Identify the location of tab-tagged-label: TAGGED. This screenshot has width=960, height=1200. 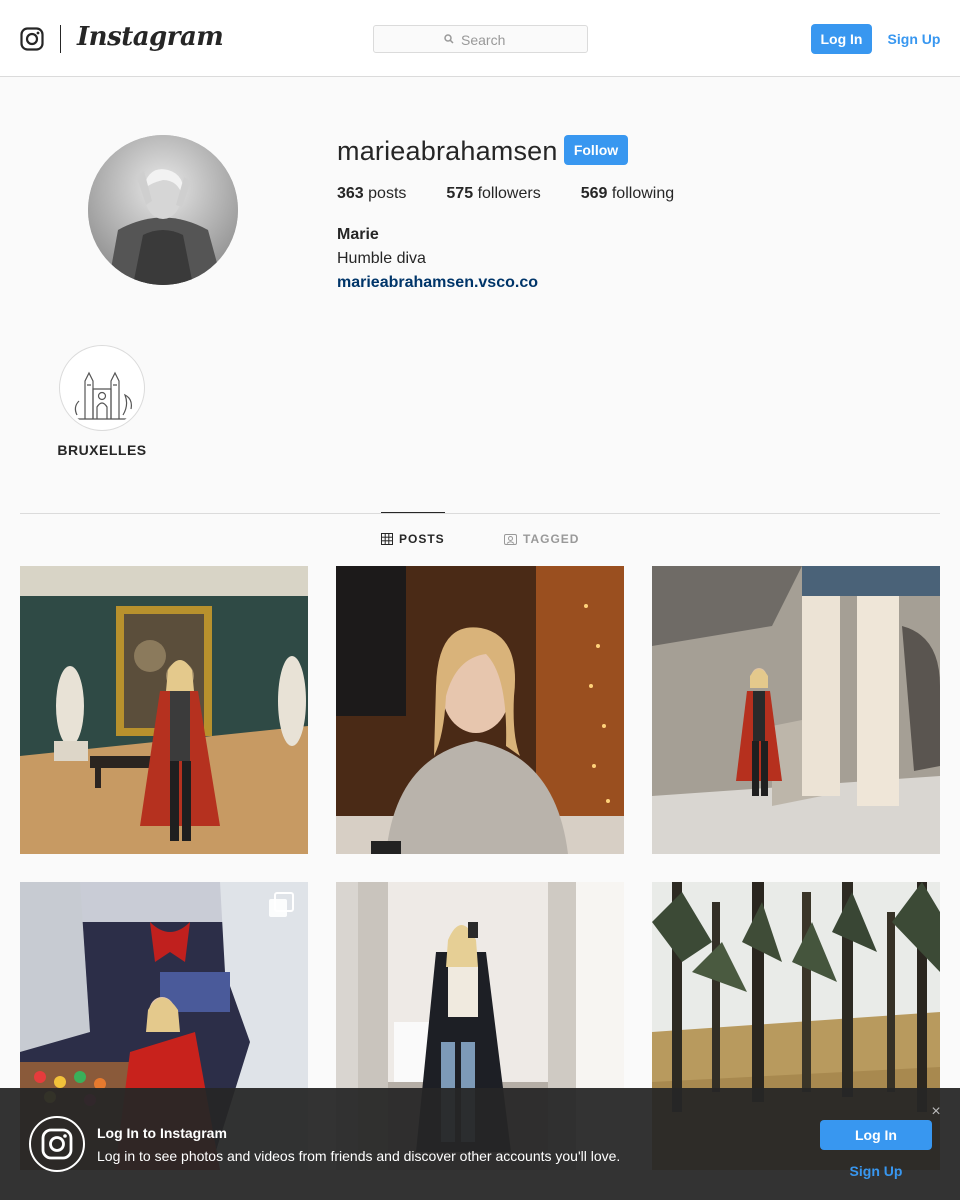
(551, 539).